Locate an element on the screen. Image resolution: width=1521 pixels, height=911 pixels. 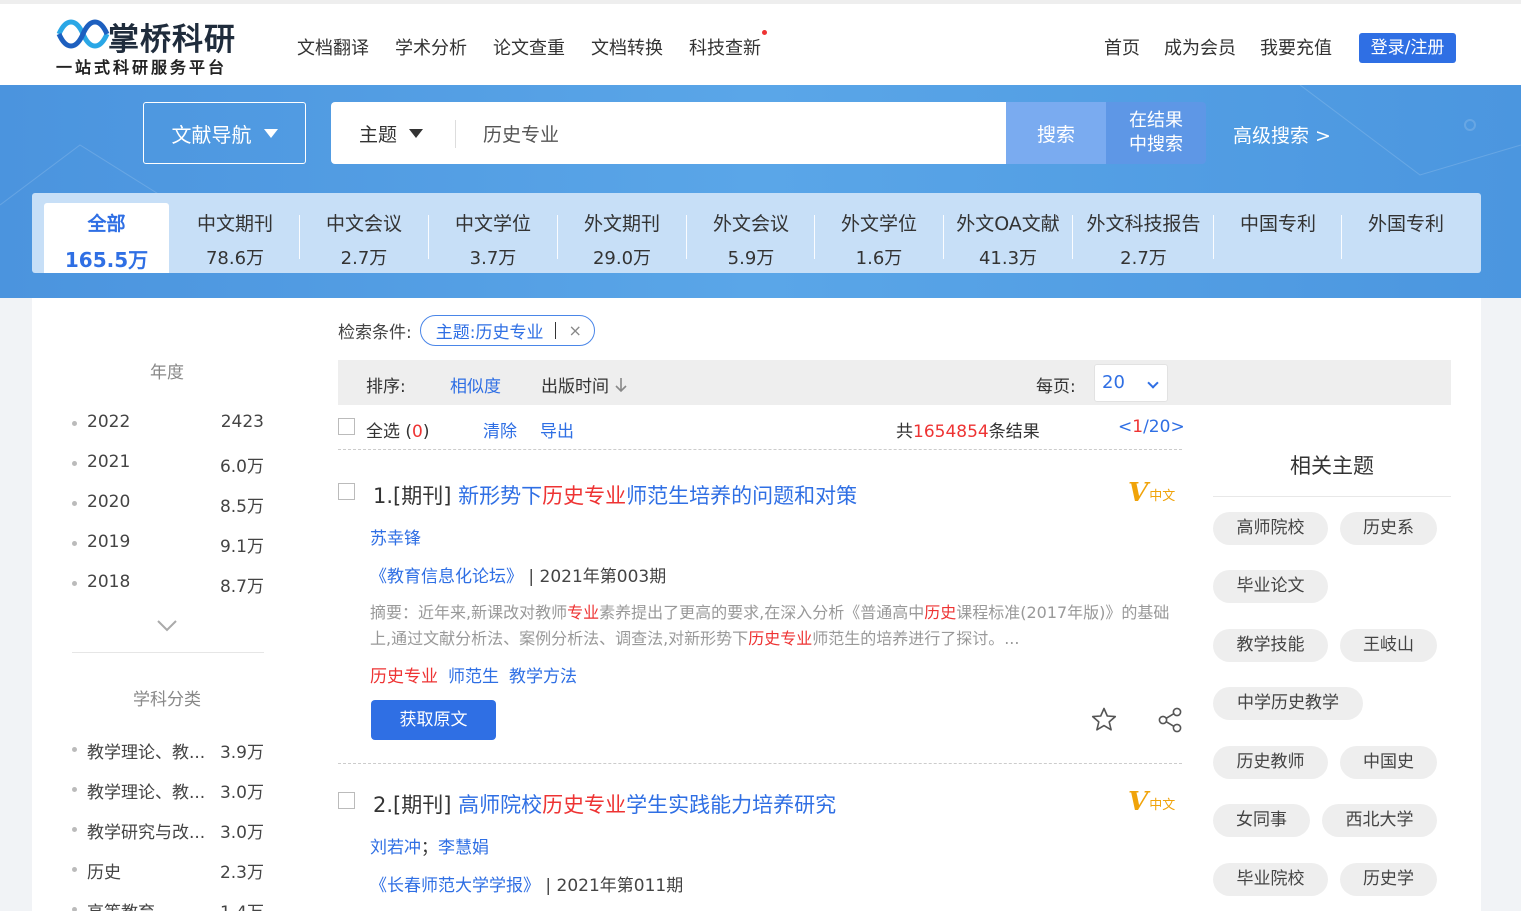
sort-by-similarity: 相似度 is located at coordinates (475, 384).